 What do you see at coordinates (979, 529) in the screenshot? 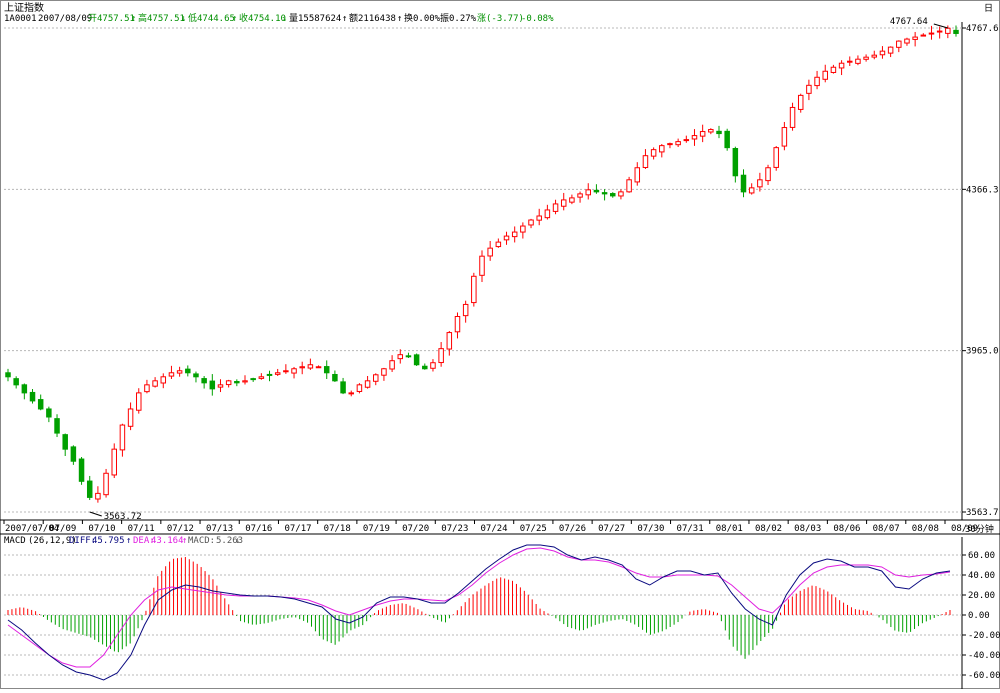
I see `period-label: 30分钟` at bounding box center [979, 529].